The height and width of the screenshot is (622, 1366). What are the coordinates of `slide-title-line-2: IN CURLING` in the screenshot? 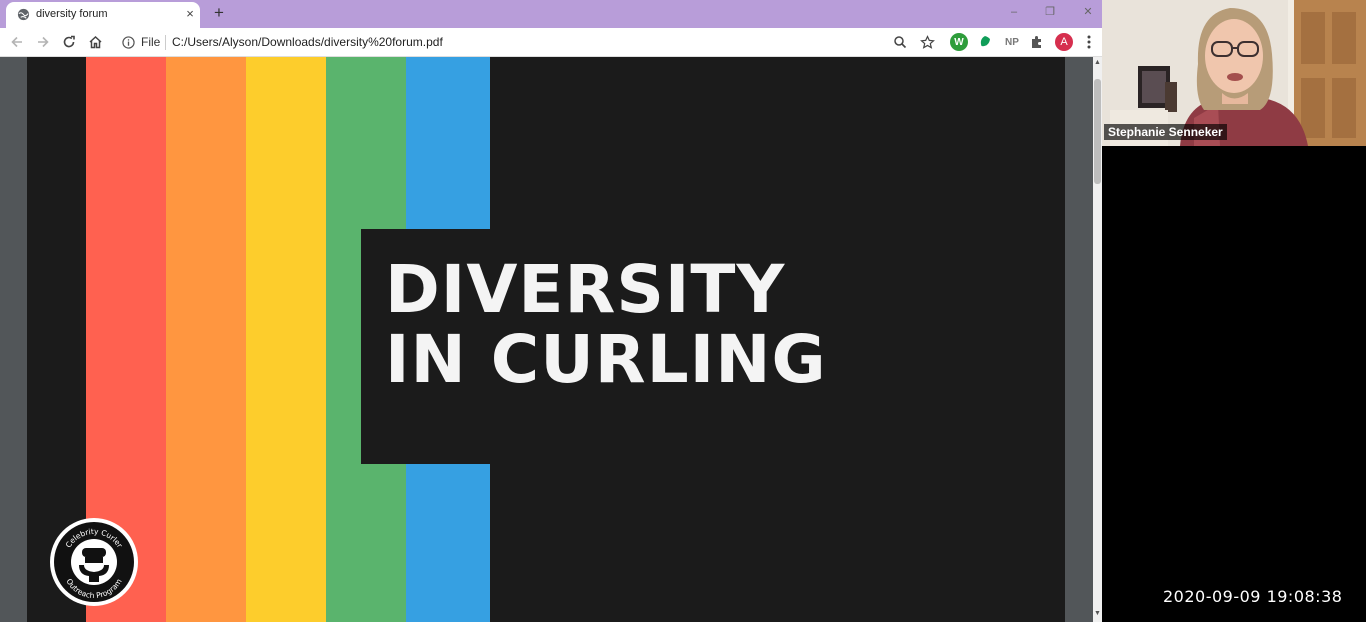 It's located at (606, 359).